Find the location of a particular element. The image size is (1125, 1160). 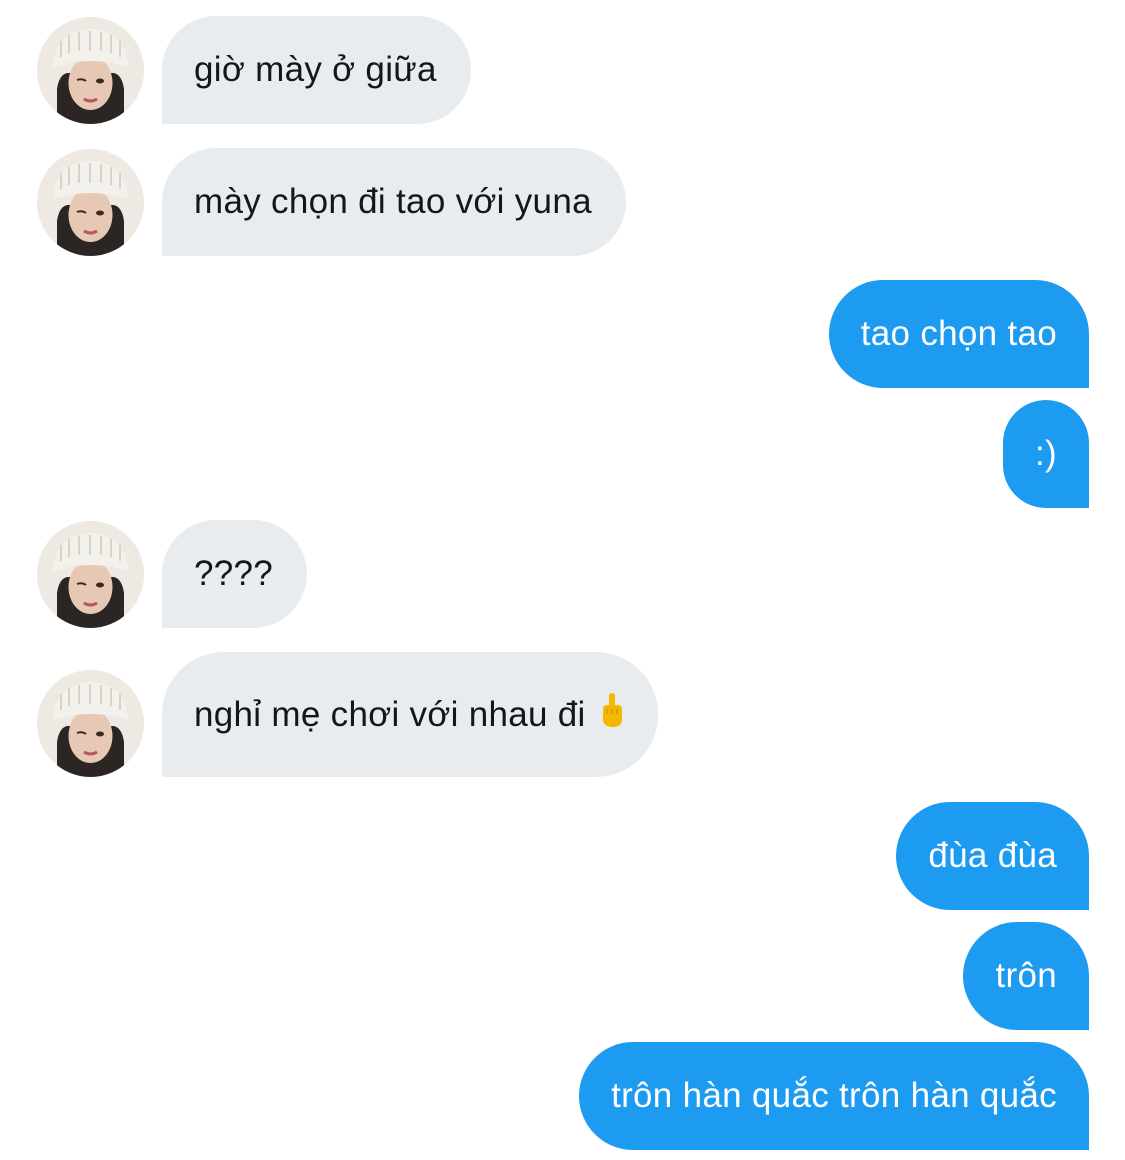

outgoing-message-bubble: trôn is located at coordinates (1026, 976).